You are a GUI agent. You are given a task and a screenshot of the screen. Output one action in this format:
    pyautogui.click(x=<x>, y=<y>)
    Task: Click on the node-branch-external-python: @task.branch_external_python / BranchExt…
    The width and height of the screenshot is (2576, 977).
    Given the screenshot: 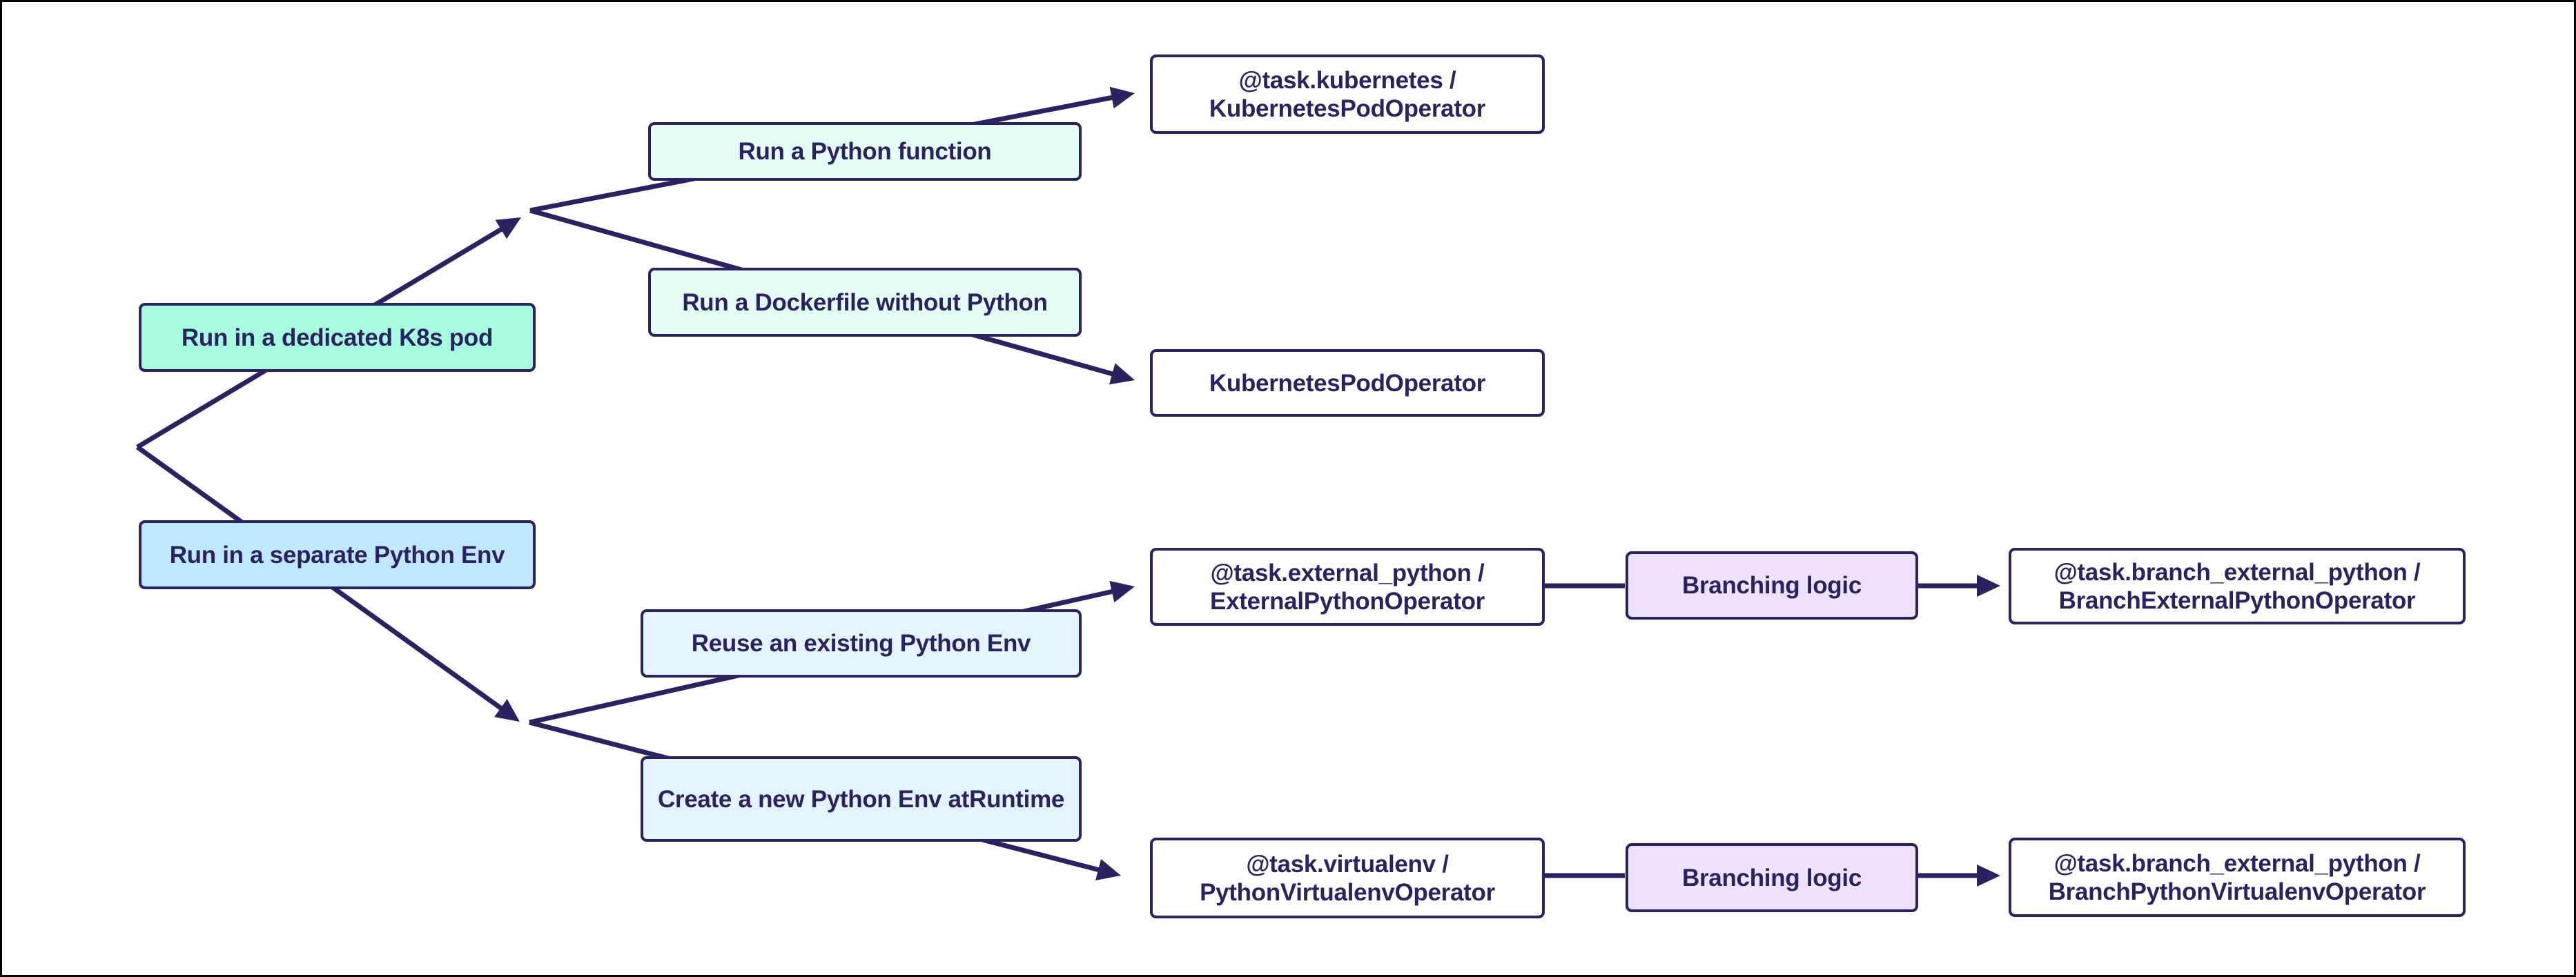 What is the action you would take?
    pyautogui.click(x=2237, y=586)
    